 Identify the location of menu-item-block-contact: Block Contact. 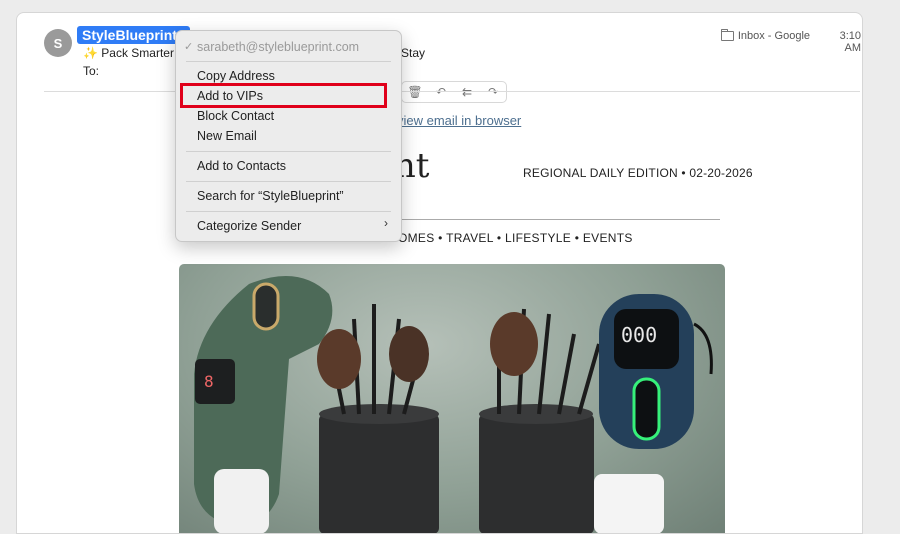
(235, 116).